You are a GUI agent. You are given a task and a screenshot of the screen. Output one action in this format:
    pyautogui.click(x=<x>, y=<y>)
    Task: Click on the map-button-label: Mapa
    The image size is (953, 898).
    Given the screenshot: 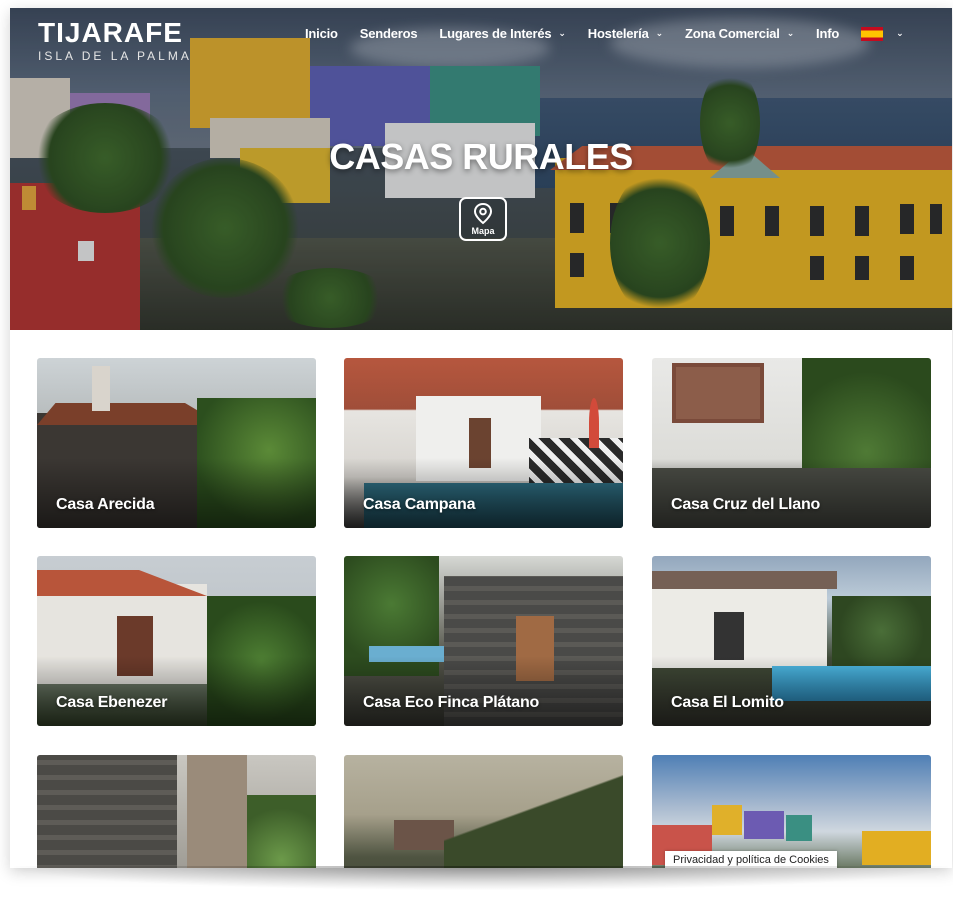 What is the action you would take?
    pyautogui.click(x=483, y=231)
    